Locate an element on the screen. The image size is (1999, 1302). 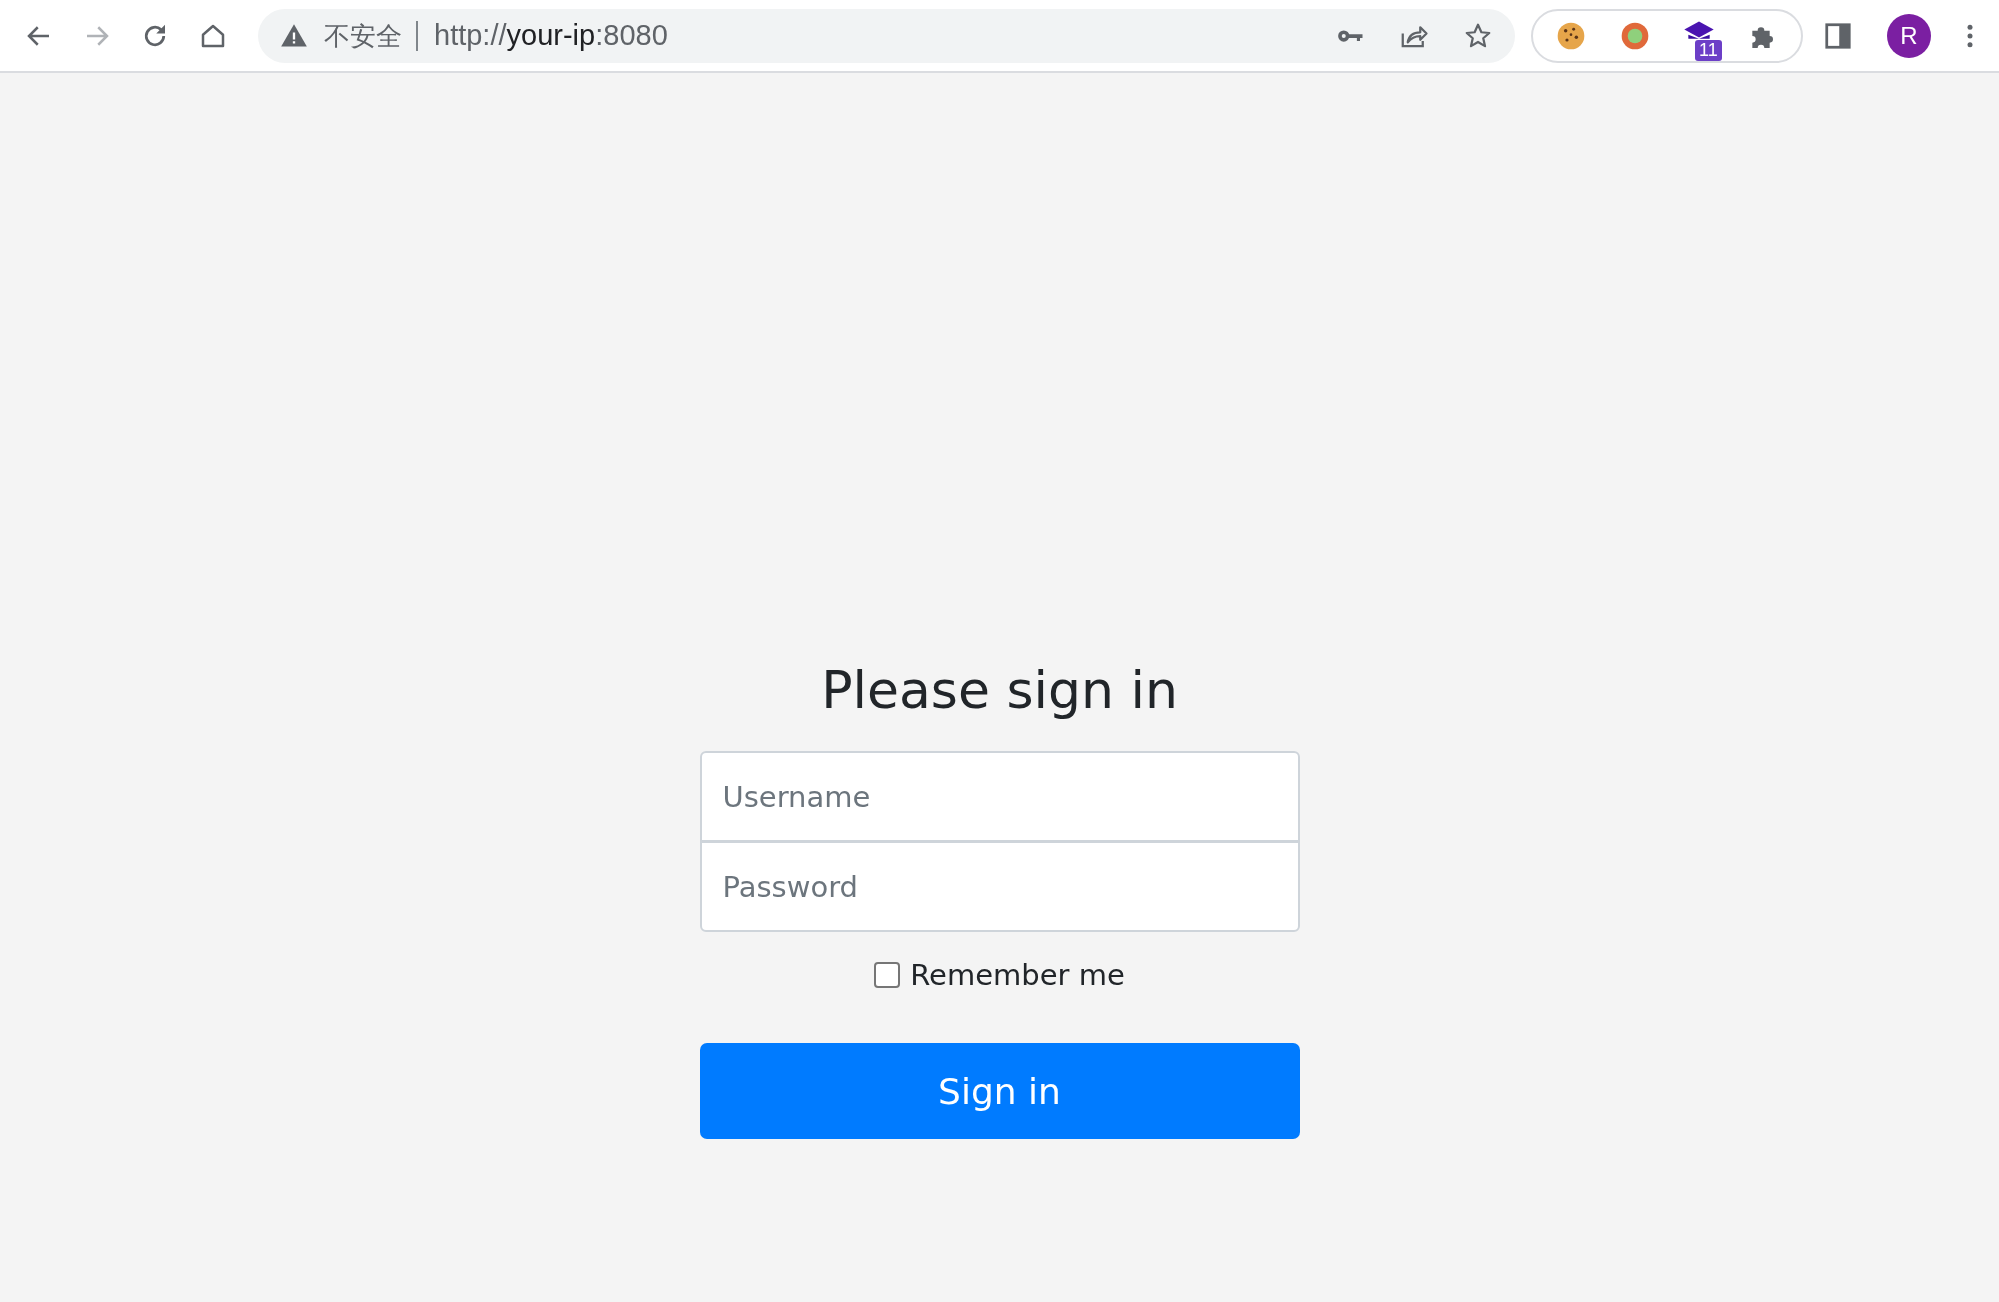
profile-avatar: R is located at coordinates (1909, 35).